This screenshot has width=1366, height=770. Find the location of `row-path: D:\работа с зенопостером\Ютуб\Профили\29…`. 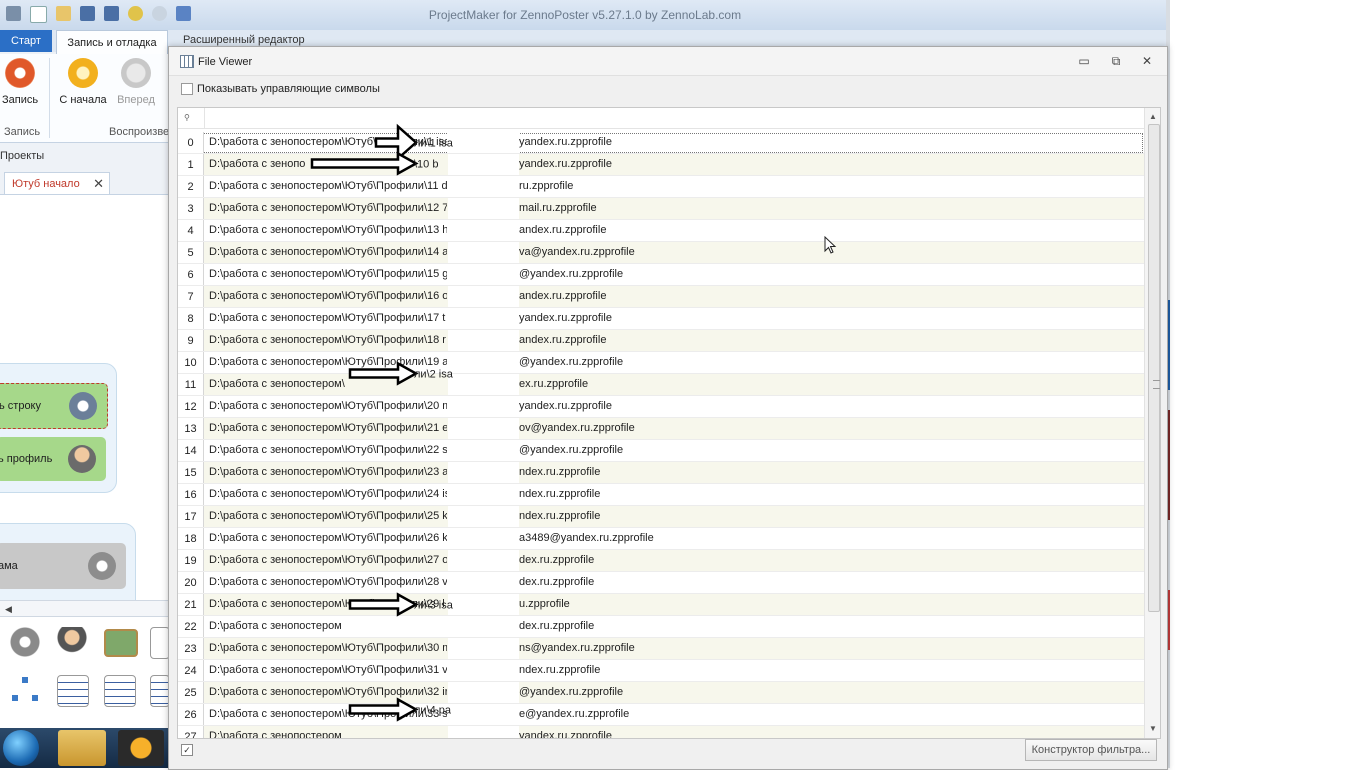

row-path: D:\работа с зенопостером\Ютуб\Профили\29… is located at coordinates (327, 604).